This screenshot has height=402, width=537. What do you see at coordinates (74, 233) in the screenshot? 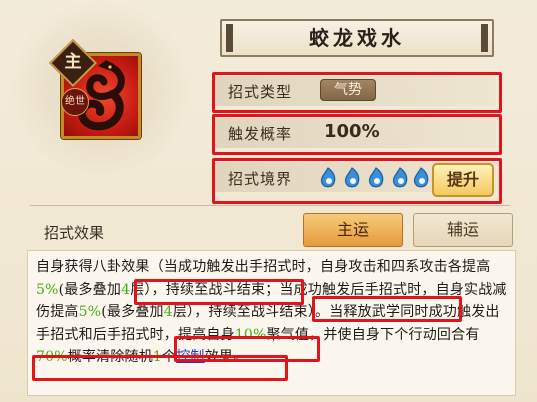
I see `effect-section-label: 招式效果` at bounding box center [74, 233].